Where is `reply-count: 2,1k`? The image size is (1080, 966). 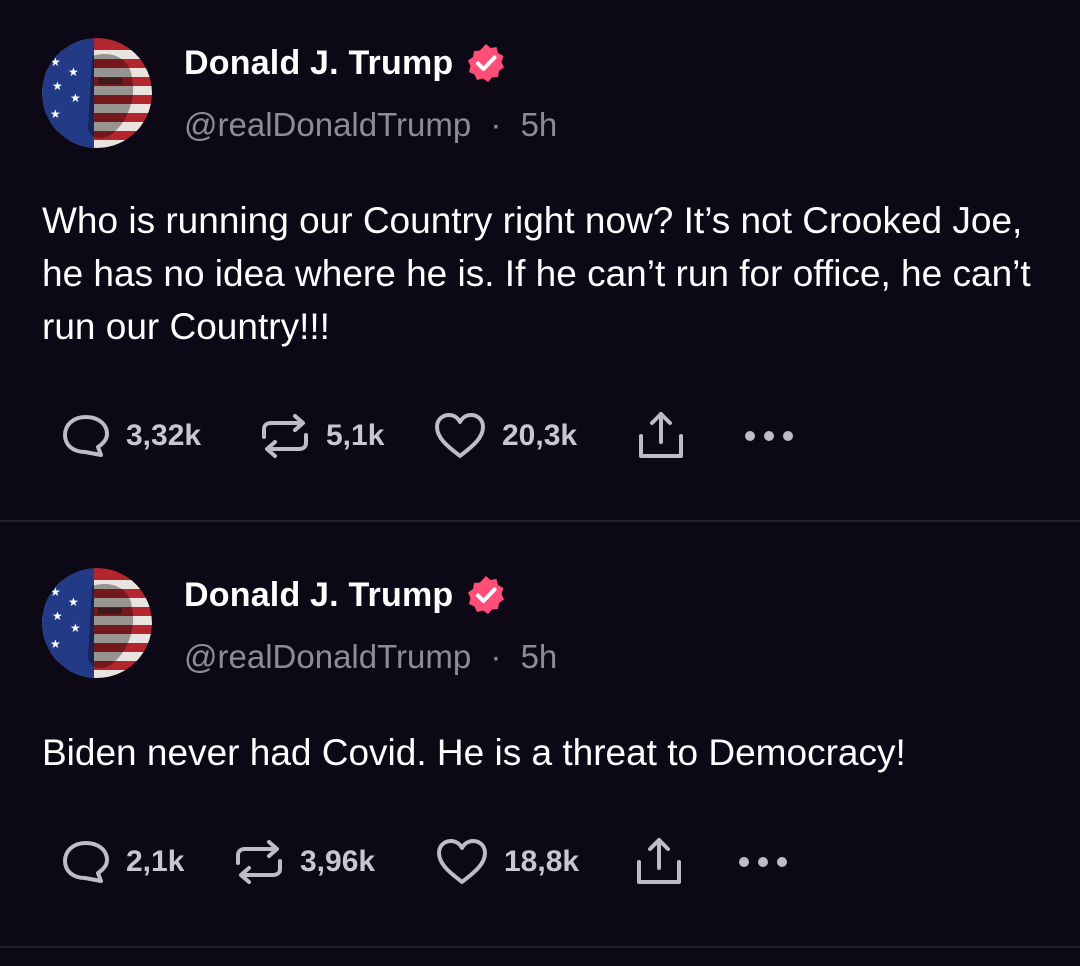
reply-count: 2,1k is located at coordinates (155, 861).